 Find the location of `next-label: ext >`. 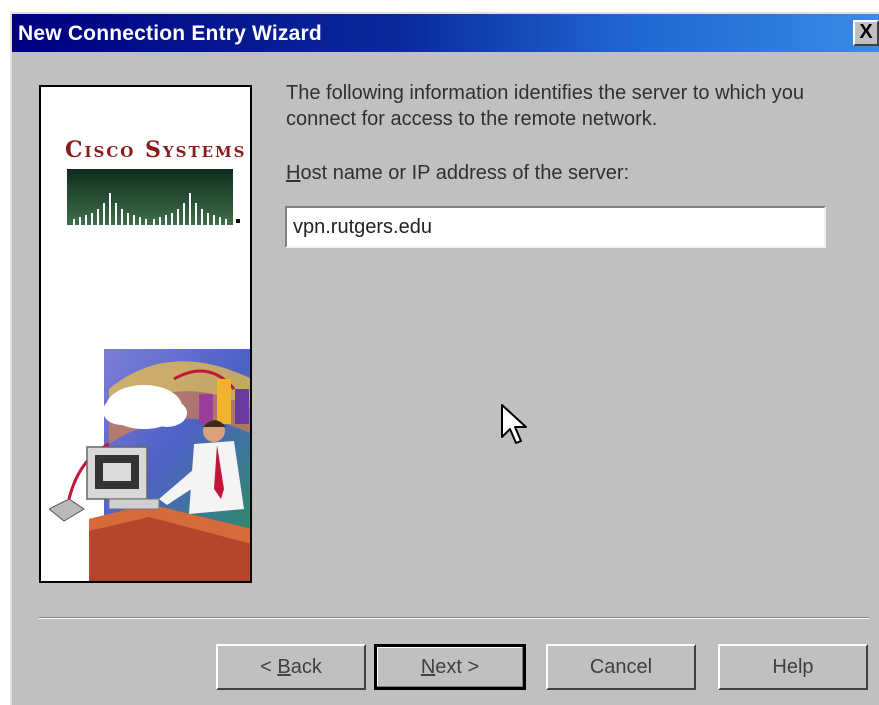

next-label: ext > is located at coordinates (457, 667).